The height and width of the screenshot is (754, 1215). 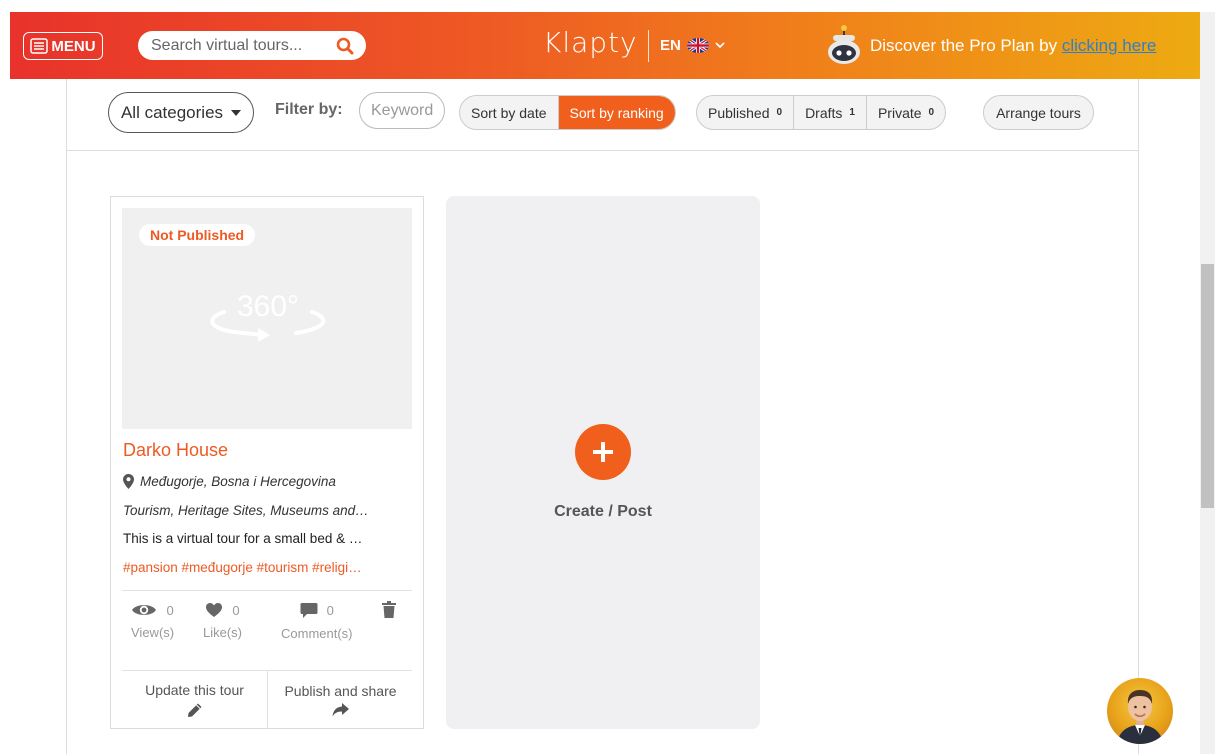 I want to click on likes-stat: 0 Like(s), so click(x=223, y=621).